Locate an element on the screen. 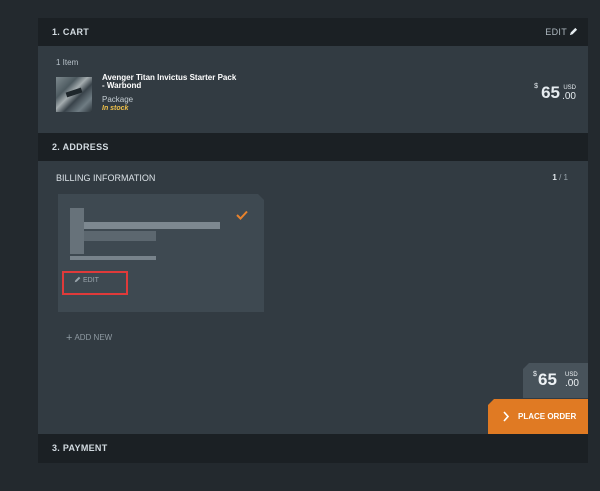 The height and width of the screenshot is (491, 600). item-price: $ 65 USD .00 is located at coordinates (555, 93).